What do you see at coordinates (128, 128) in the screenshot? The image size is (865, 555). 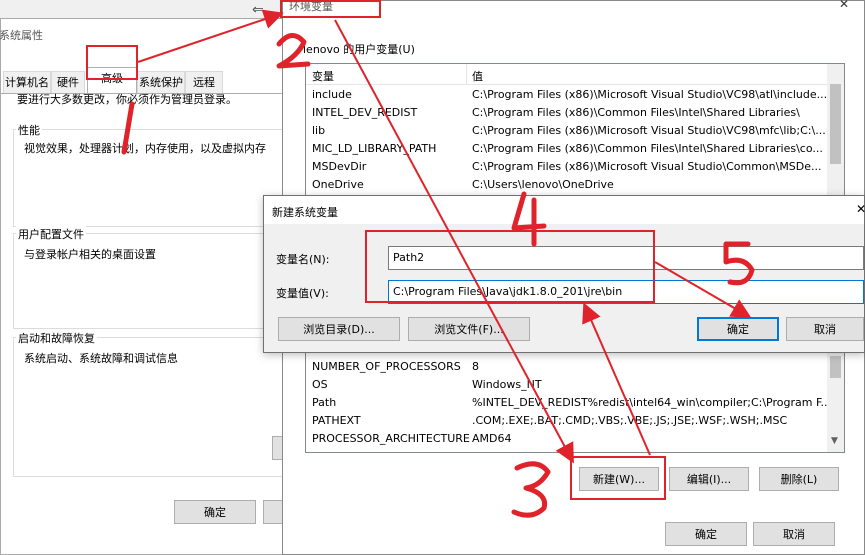 I see `number-1-stroke` at bounding box center [128, 128].